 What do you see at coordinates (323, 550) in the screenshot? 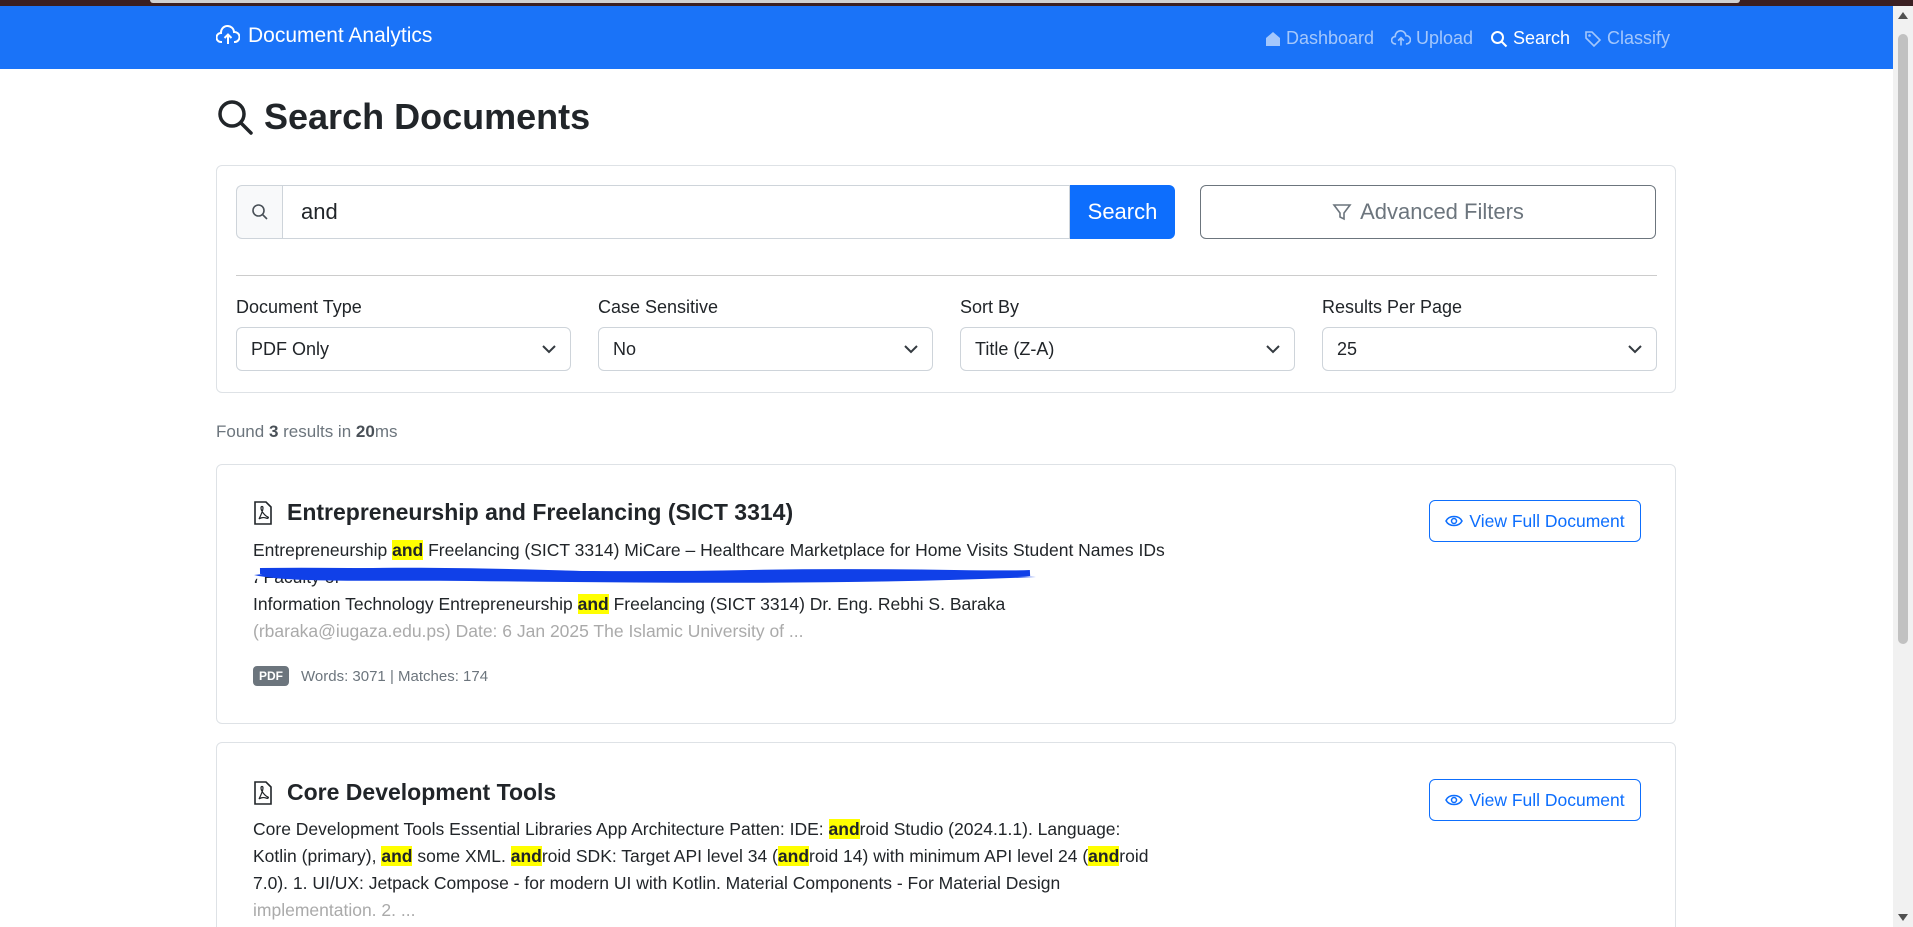
I see `snippet-text: Entrepreneurship` at bounding box center [323, 550].